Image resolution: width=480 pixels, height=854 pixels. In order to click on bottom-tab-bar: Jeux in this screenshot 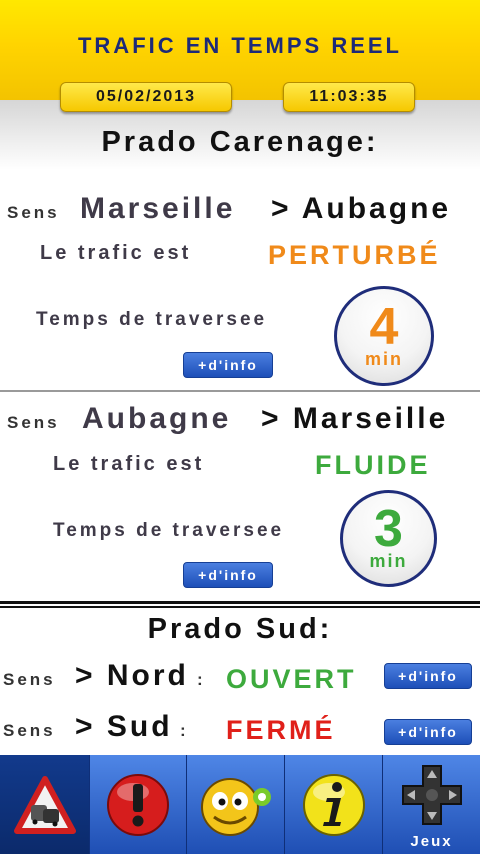, I will do `click(240, 804)`.